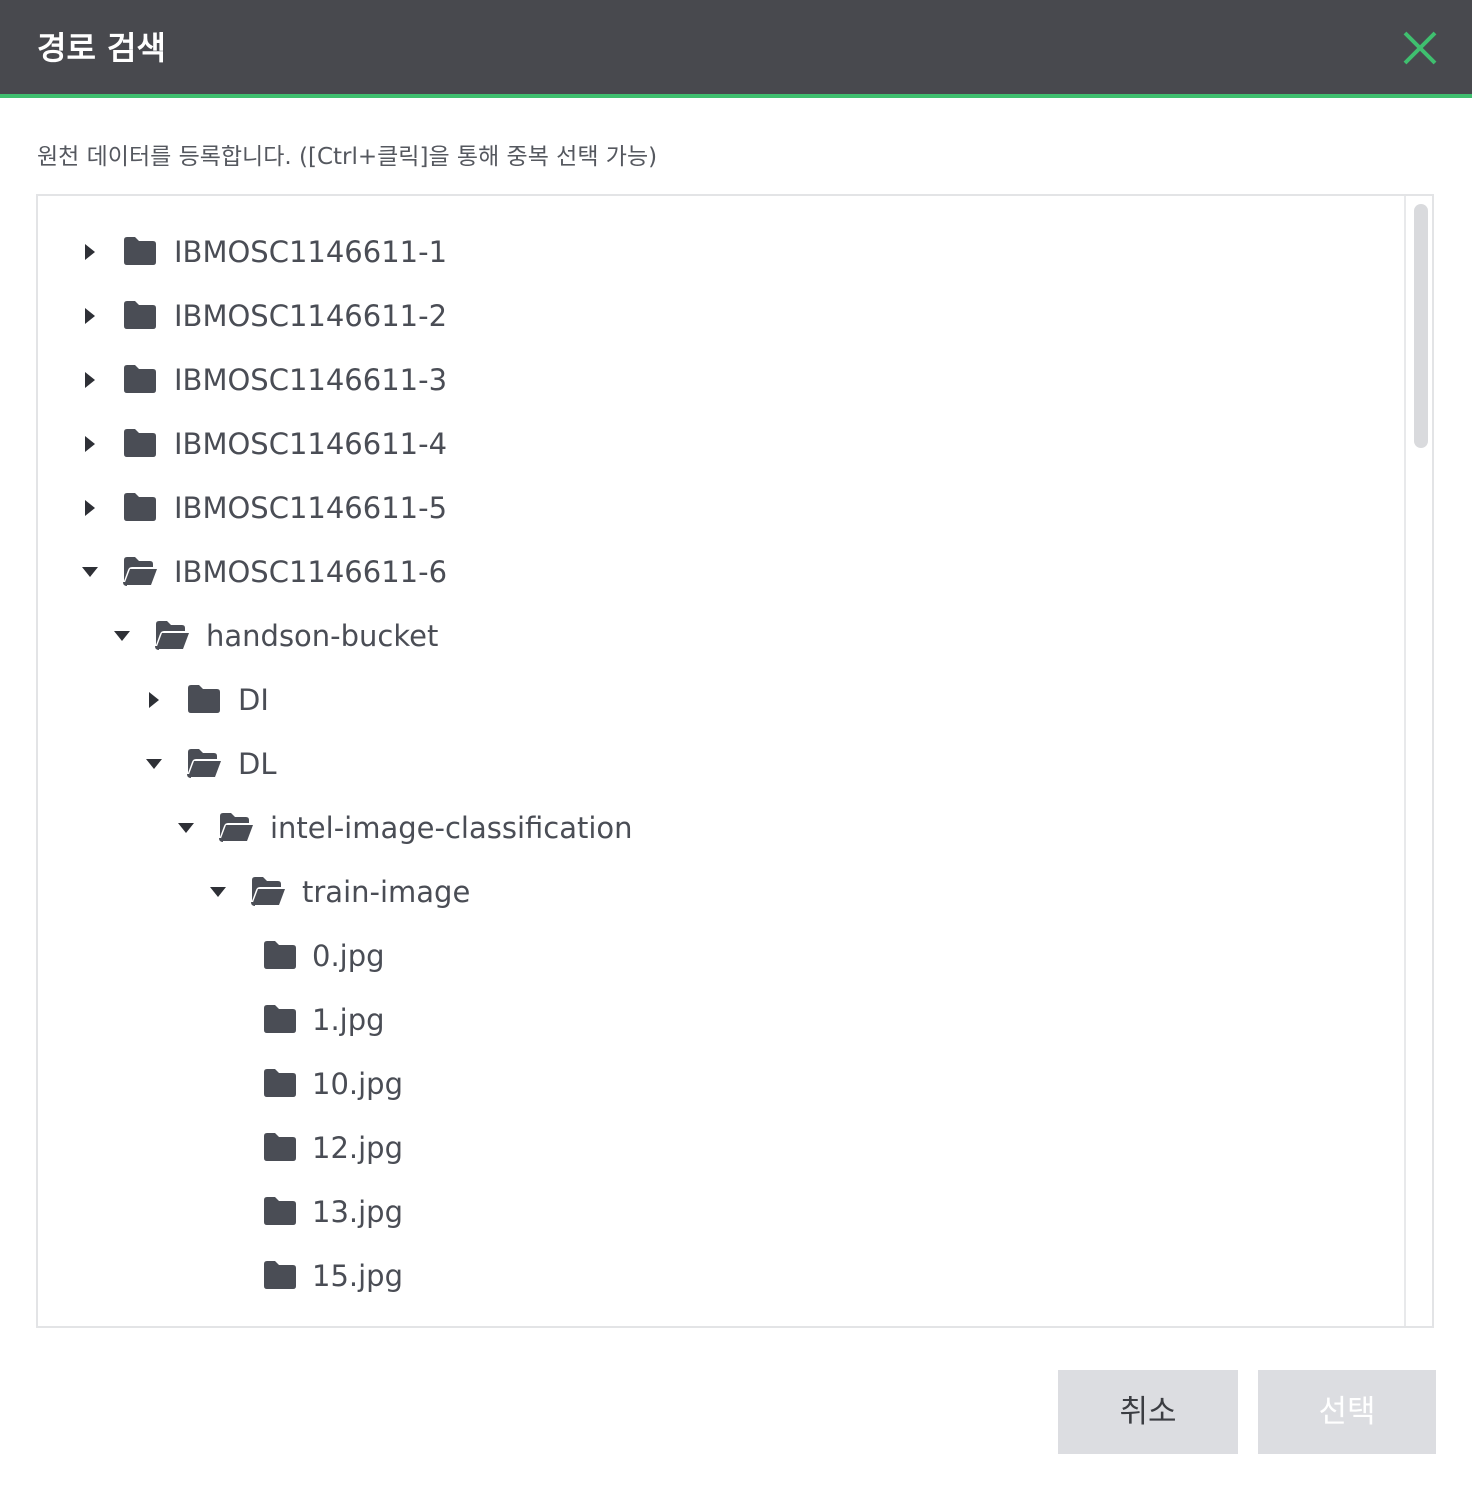 The height and width of the screenshot is (1488, 1472). What do you see at coordinates (718, 1020) in the screenshot?
I see `tree-node: 1.jpg` at bounding box center [718, 1020].